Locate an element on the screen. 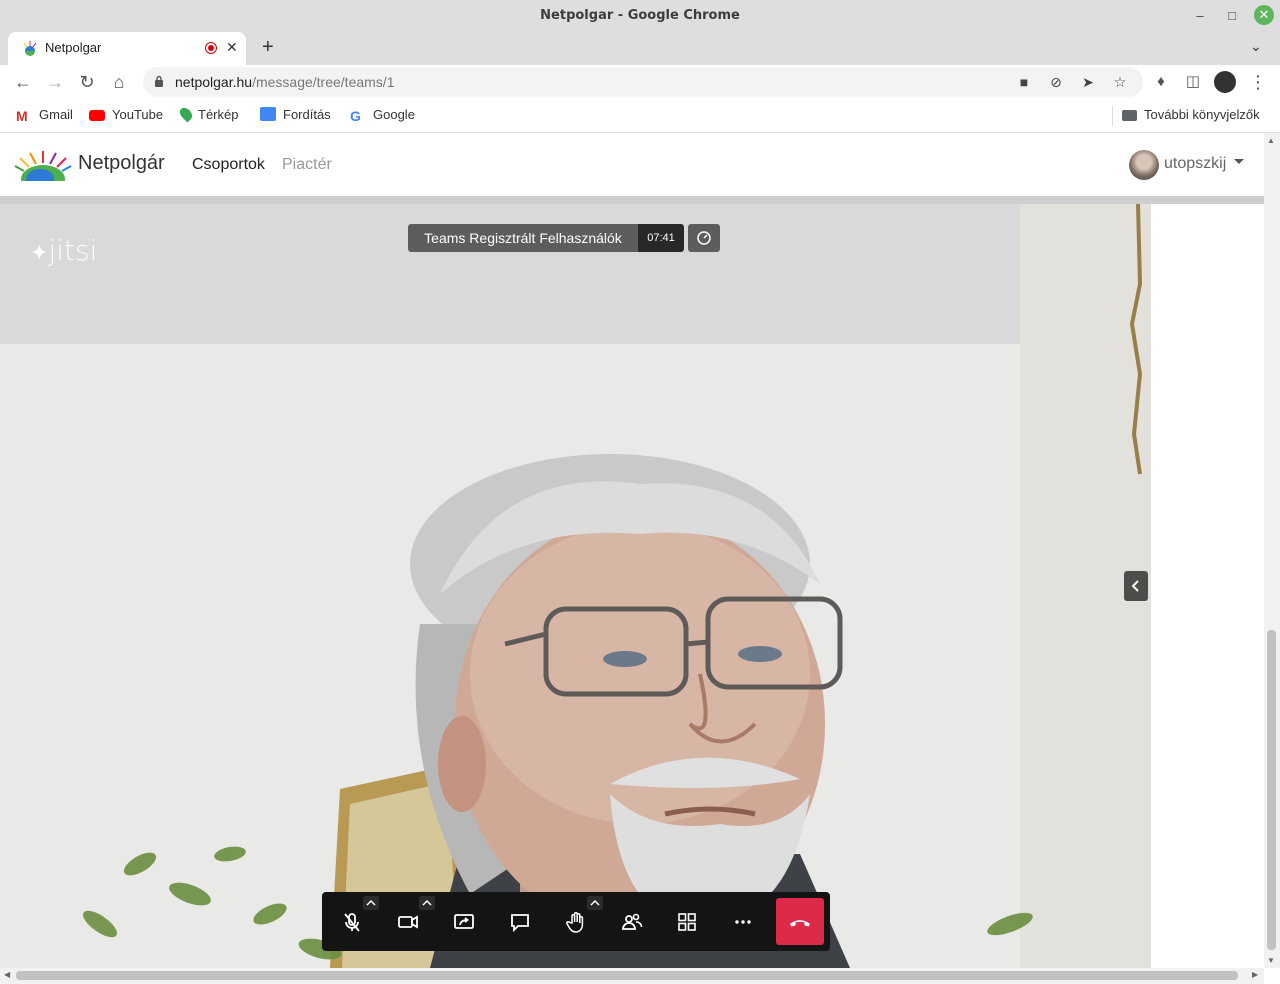 This screenshot has height=984, width=1280. maximize-icon: □ is located at coordinates (1232, 16).